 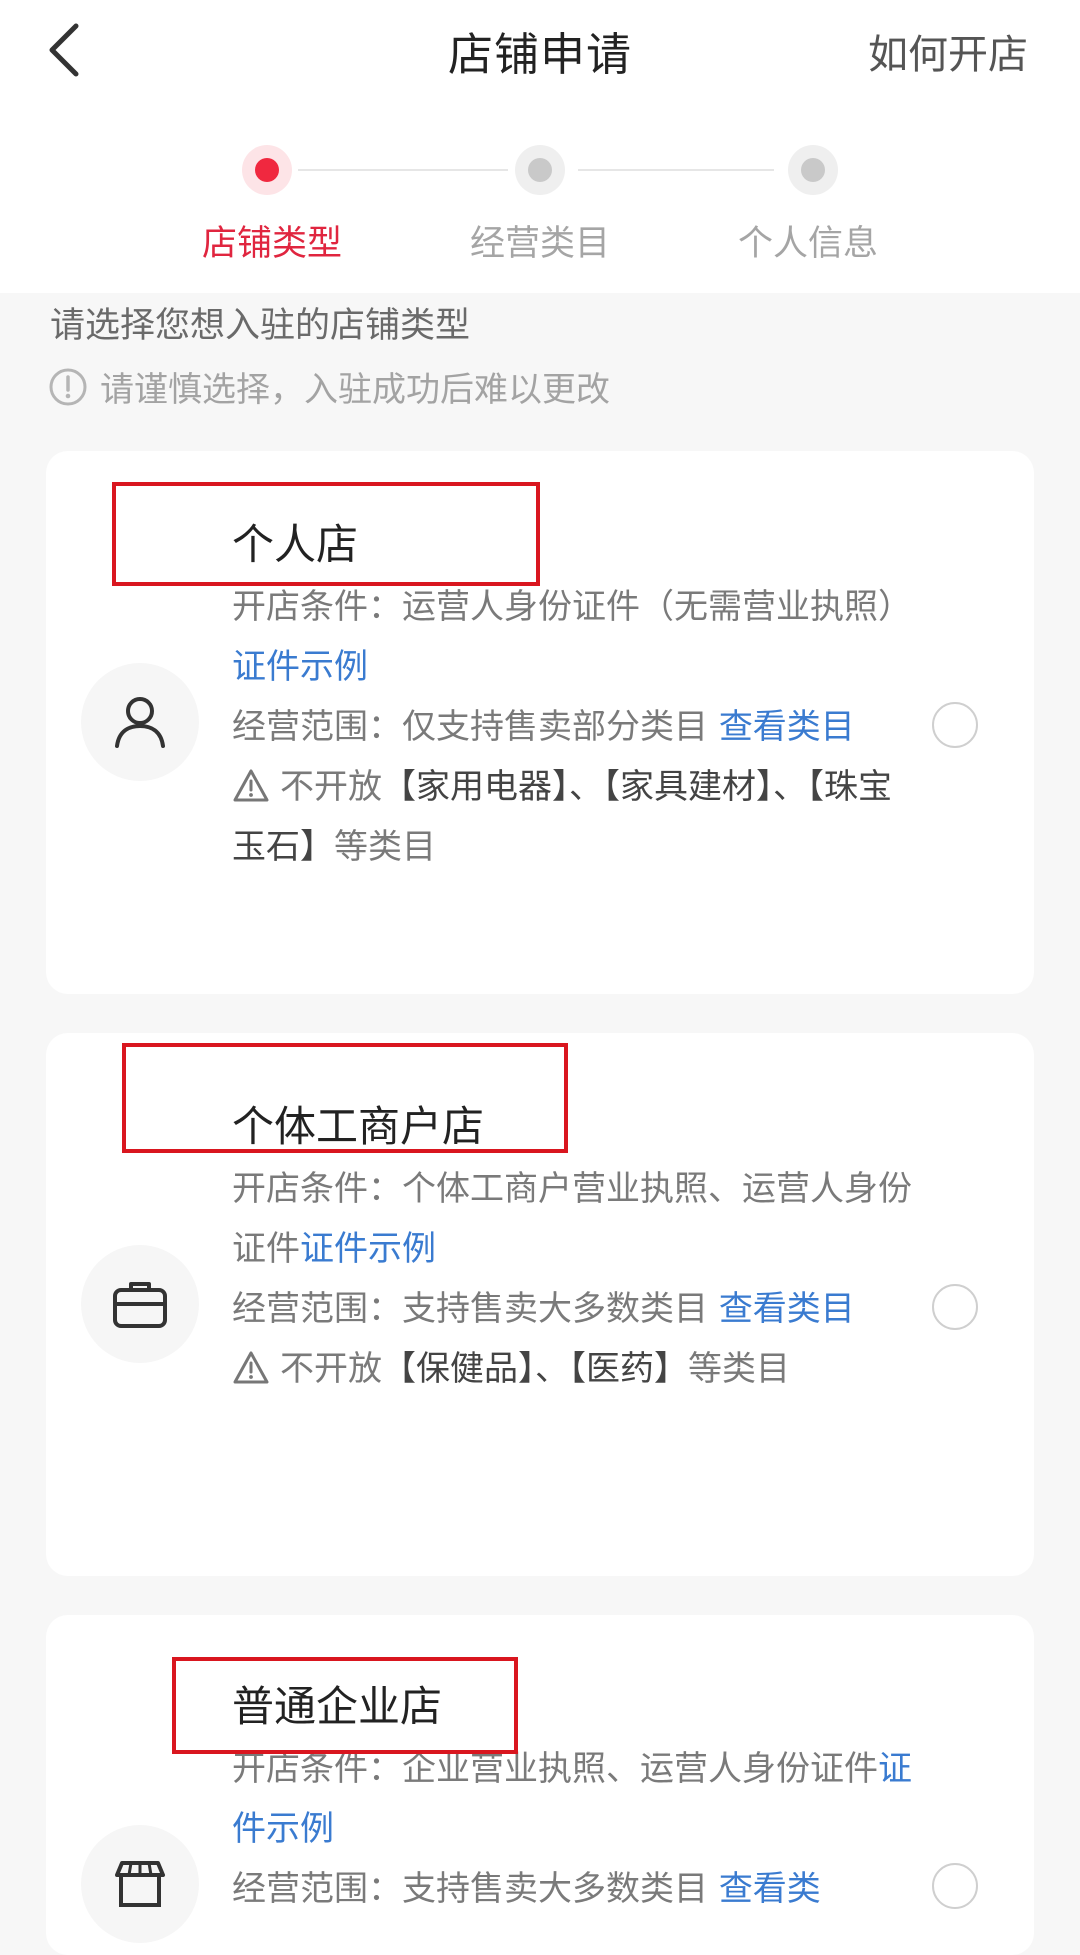 What do you see at coordinates (770, 1889) in the screenshot?
I see `view-categories-link: 查看类` at bounding box center [770, 1889].